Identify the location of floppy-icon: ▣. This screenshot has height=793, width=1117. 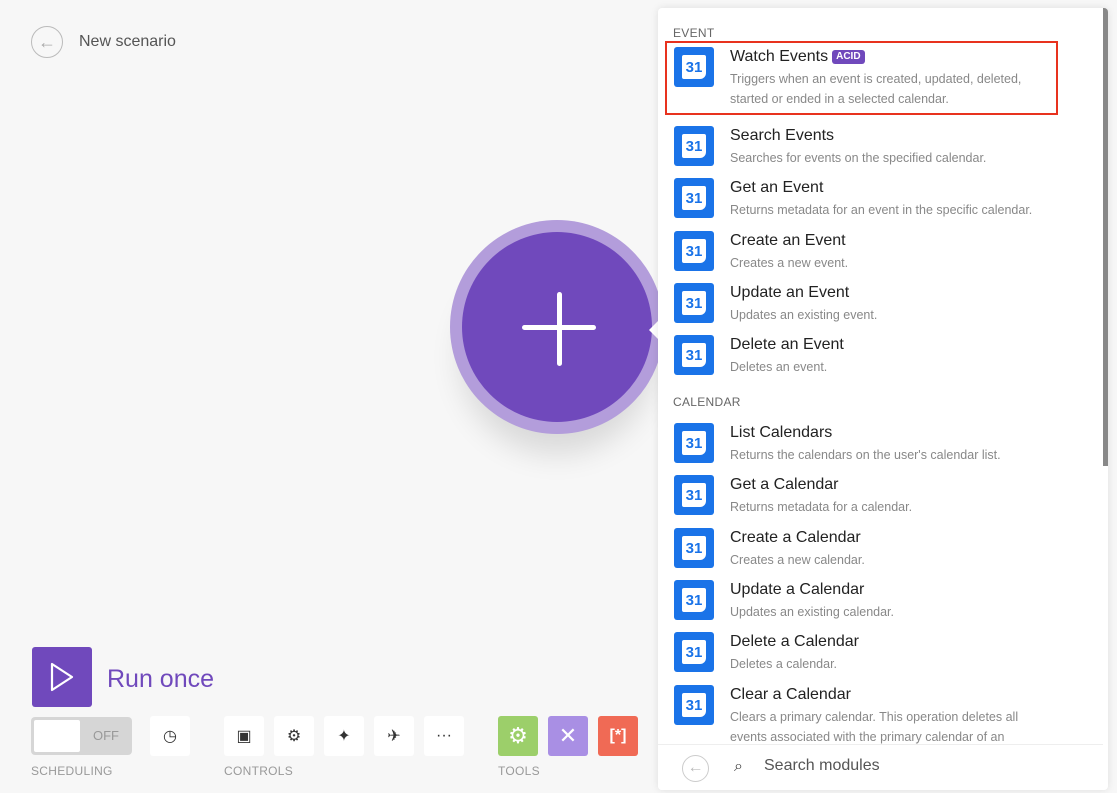
(244, 736).